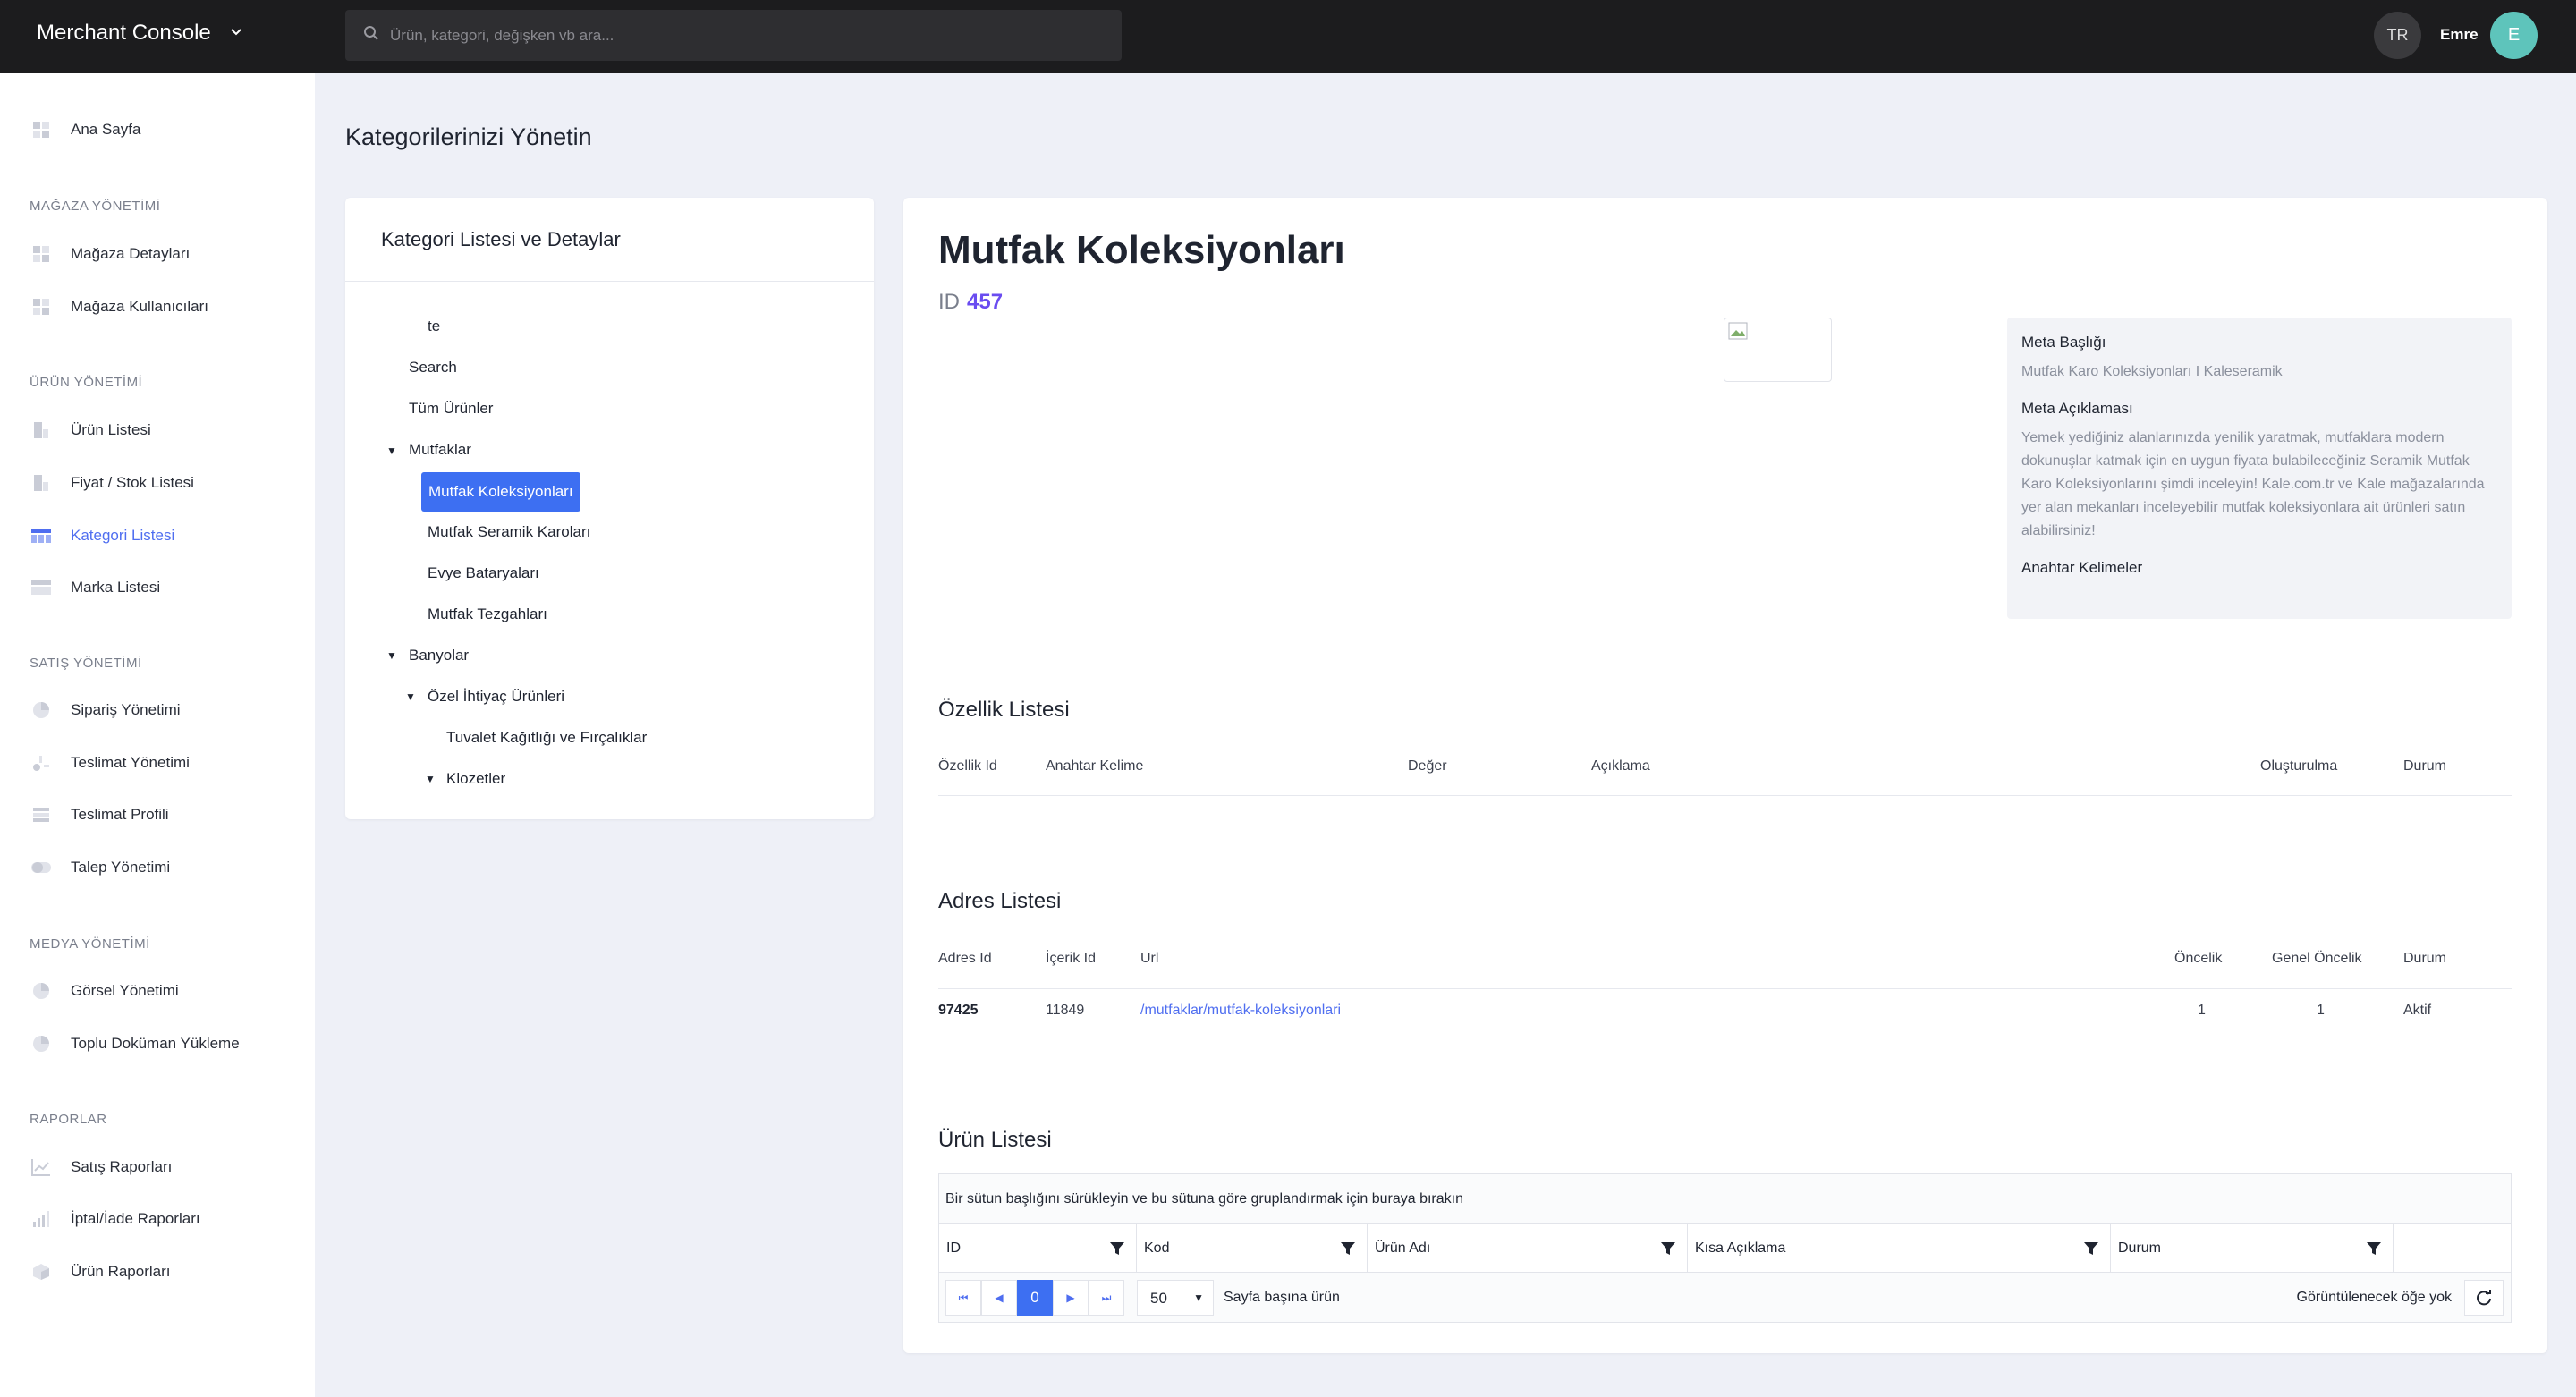 The width and height of the screenshot is (2576, 1397). I want to click on sidebar-item-label: Ana Sayfa, so click(106, 129).